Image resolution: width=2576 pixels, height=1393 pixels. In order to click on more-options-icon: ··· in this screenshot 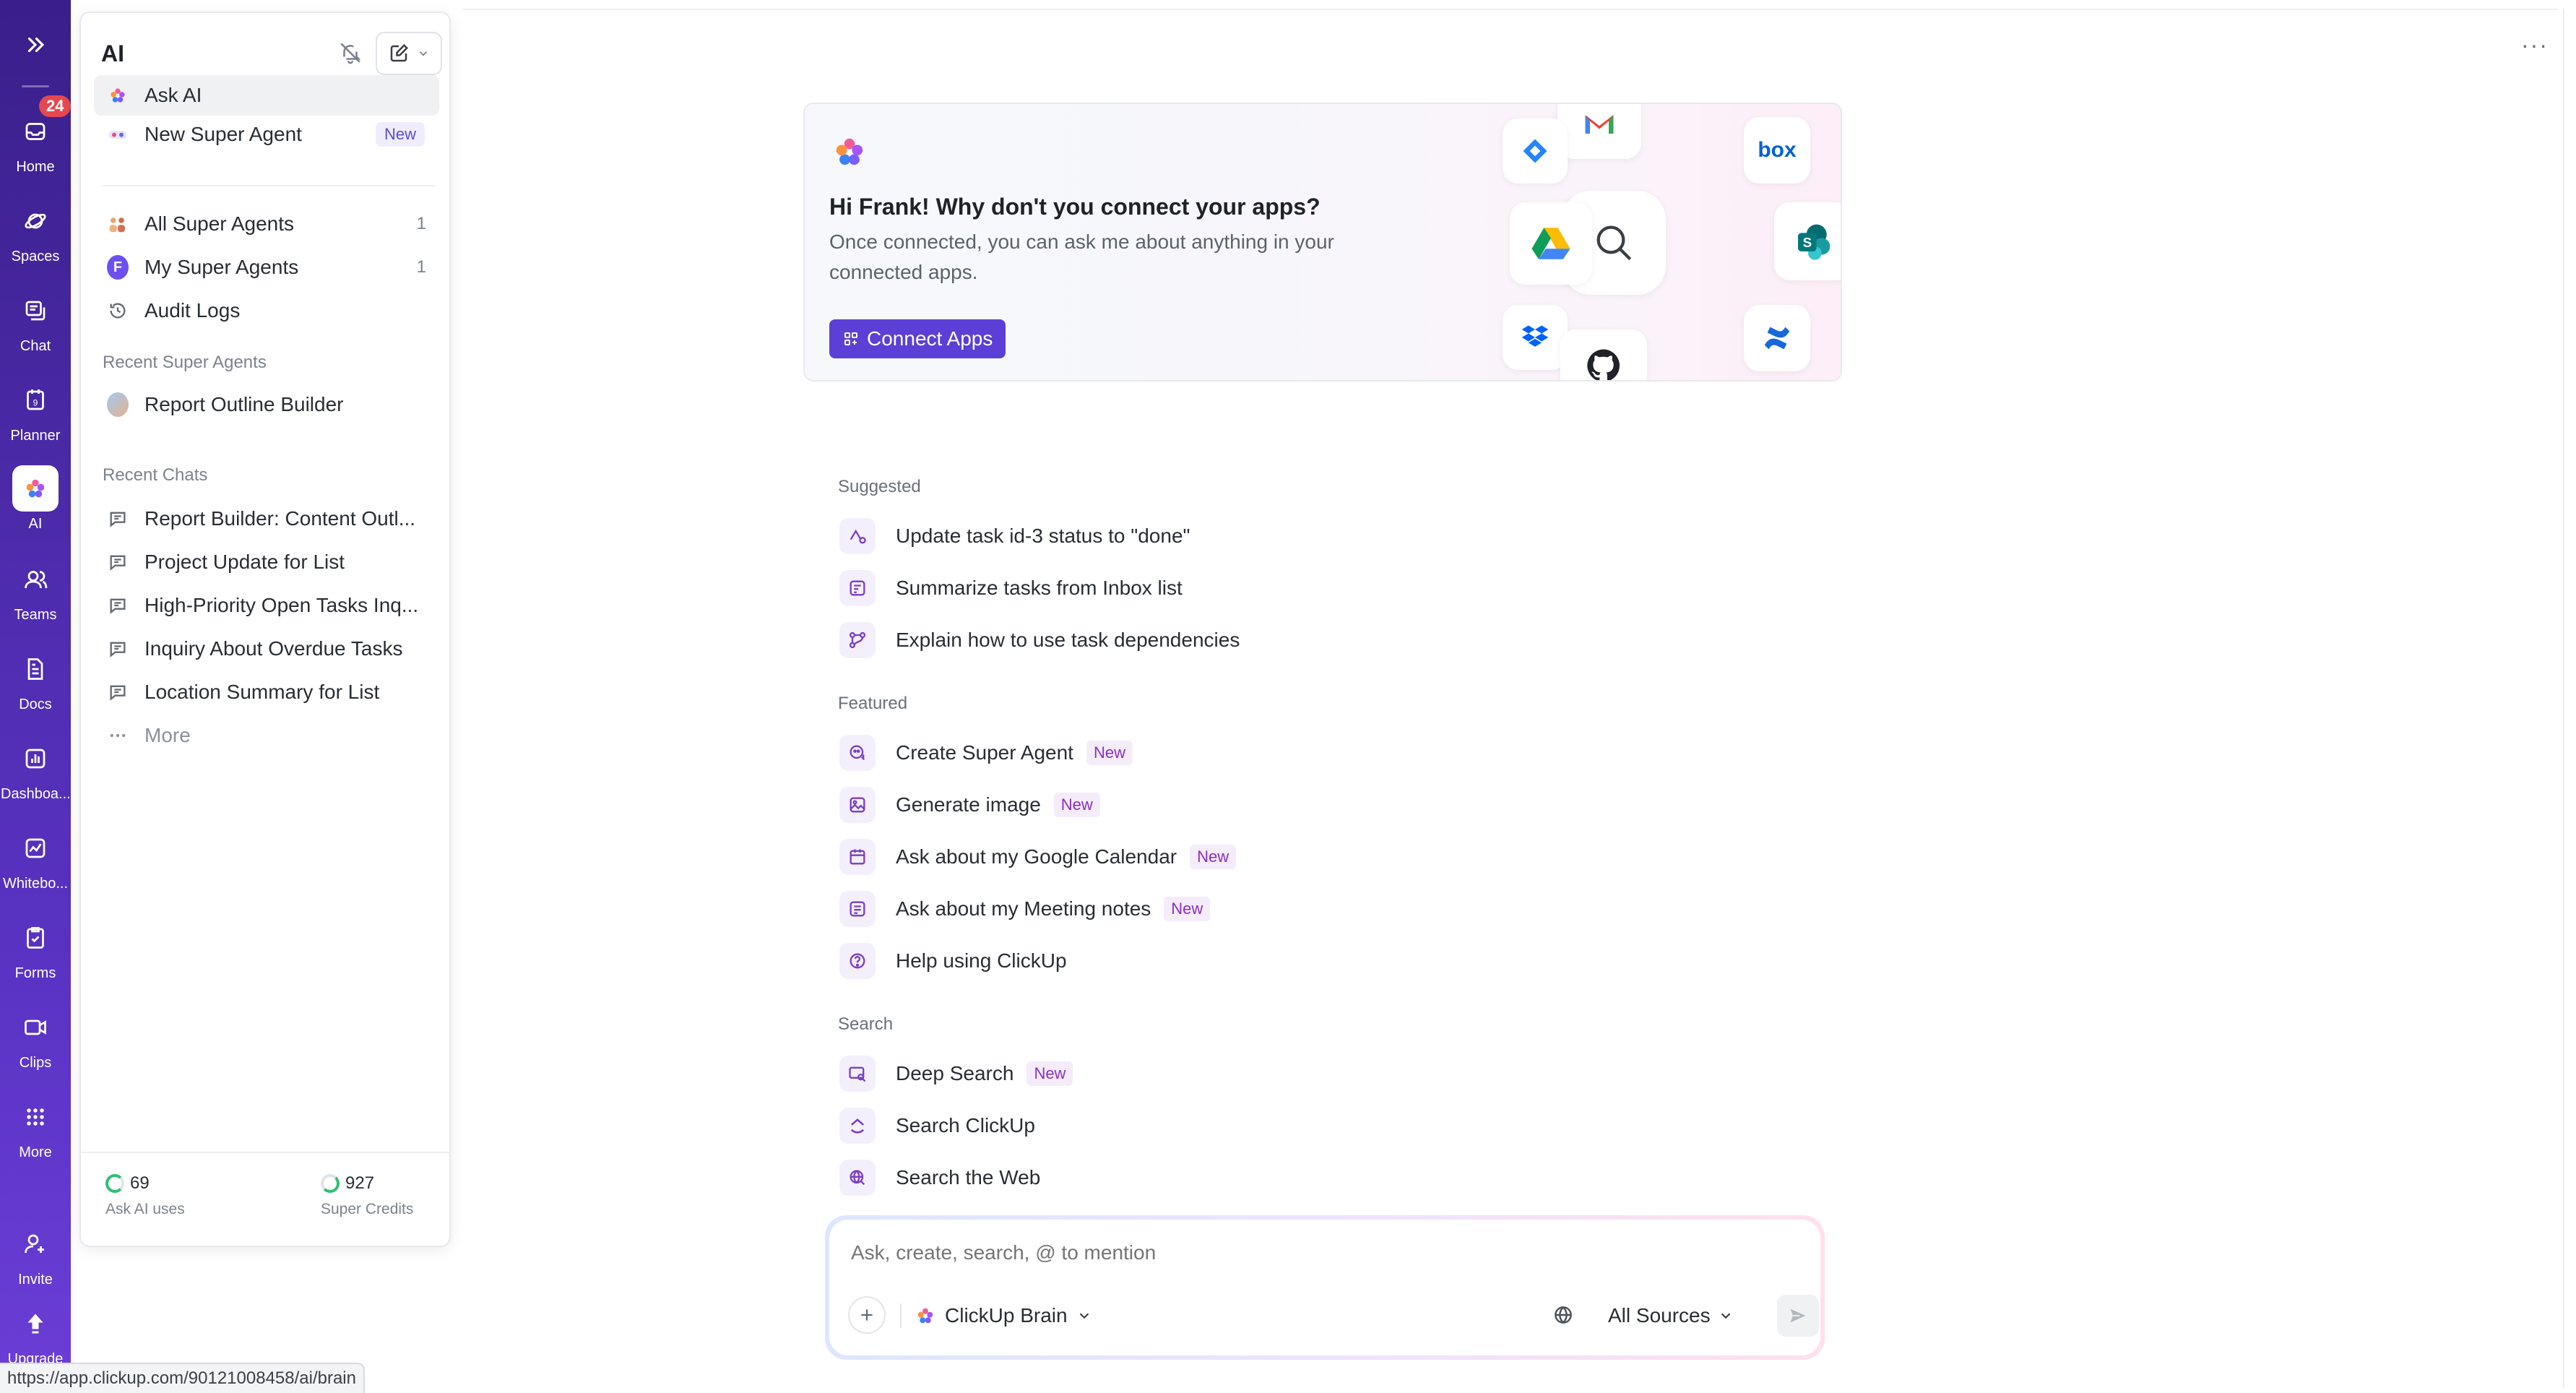, I will do `click(2535, 45)`.